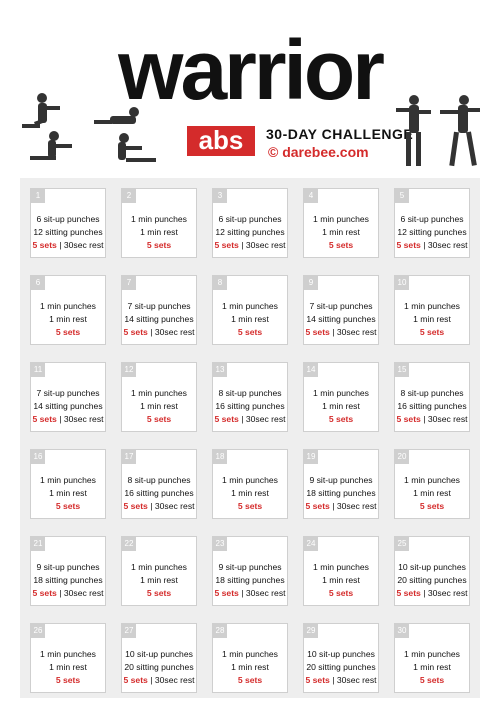  Describe the element at coordinates (402, 196) in the screenshot. I see `day-number: 5` at that location.